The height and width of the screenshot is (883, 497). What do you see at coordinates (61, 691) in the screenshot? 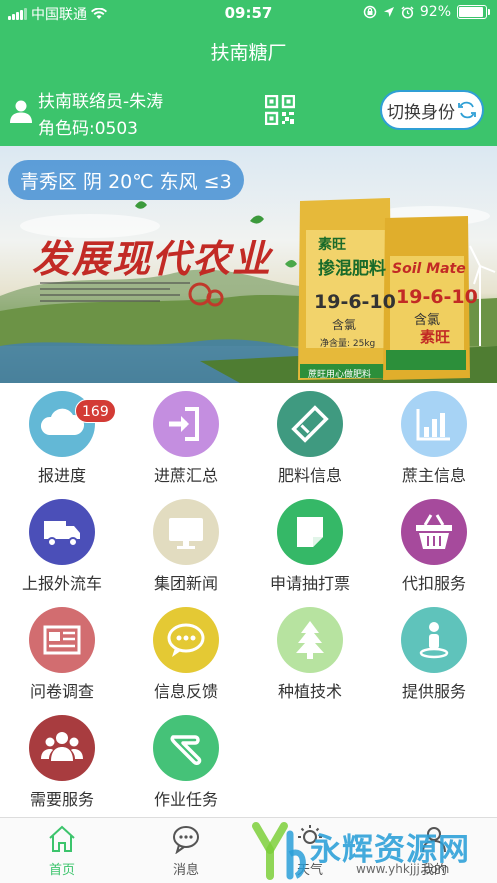
I see `grid-item-label: 问卷调查` at bounding box center [61, 691].